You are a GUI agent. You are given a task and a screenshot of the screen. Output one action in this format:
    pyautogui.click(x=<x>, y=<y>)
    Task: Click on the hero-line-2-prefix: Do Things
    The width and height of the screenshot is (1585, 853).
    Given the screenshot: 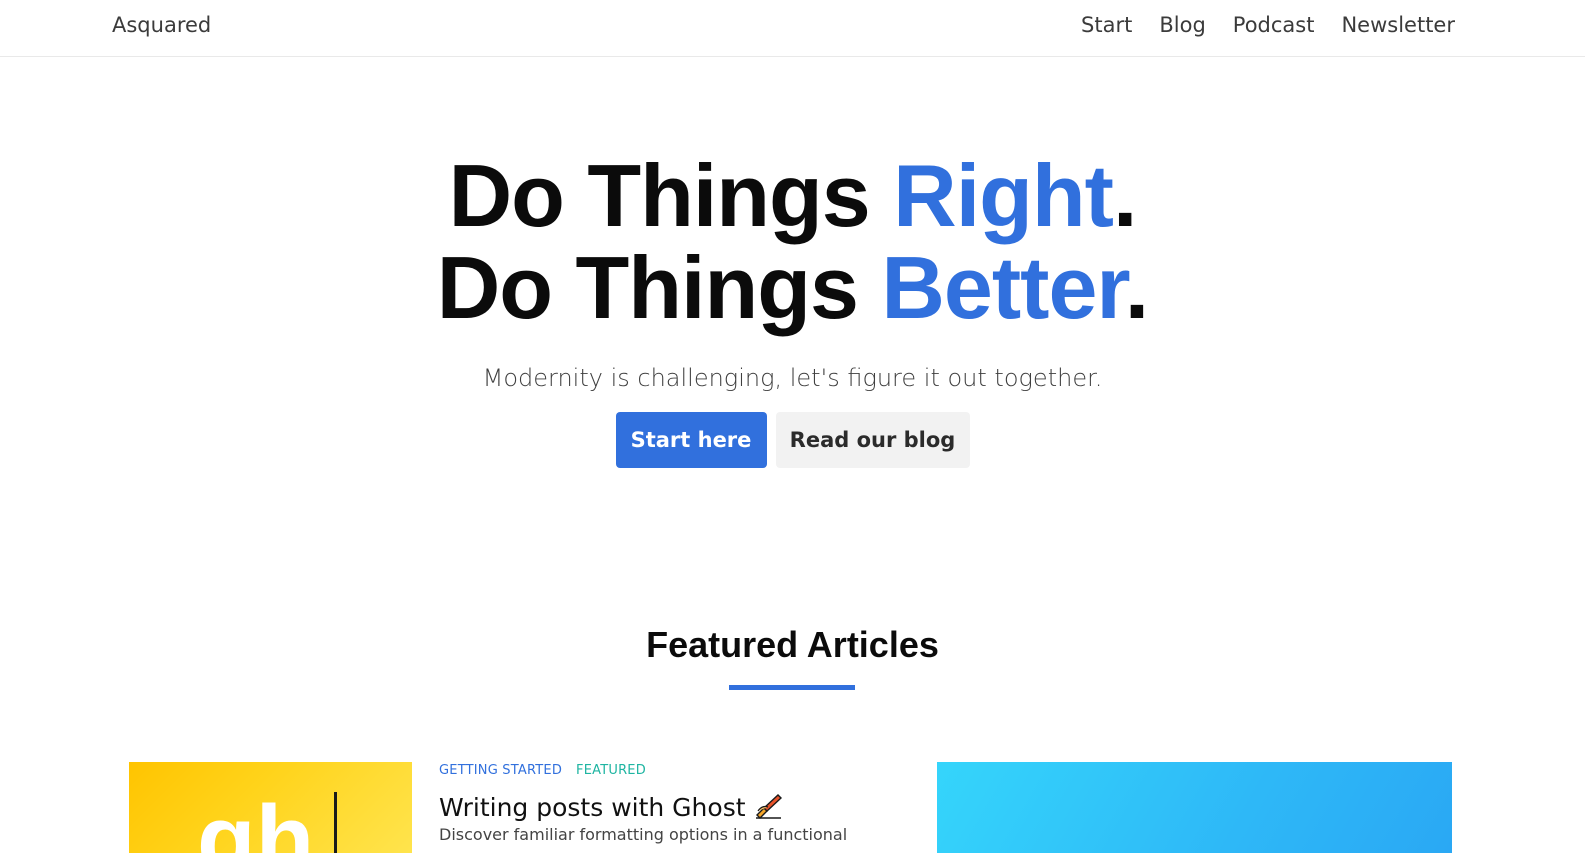 What is the action you would take?
    pyautogui.click(x=659, y=287)
    